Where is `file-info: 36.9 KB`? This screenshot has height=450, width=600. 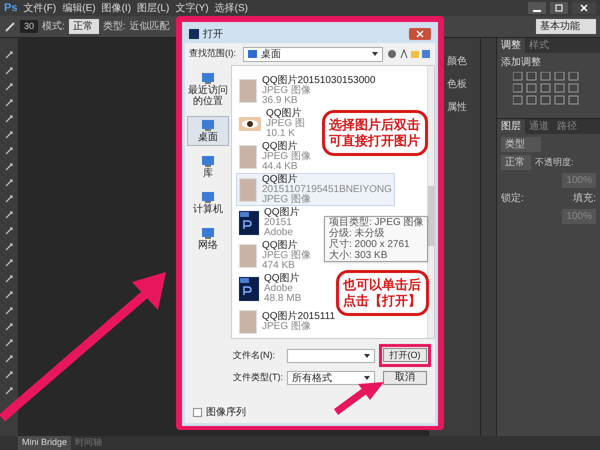
file-info: 36.9 KB is located at coordinates (280, 101).